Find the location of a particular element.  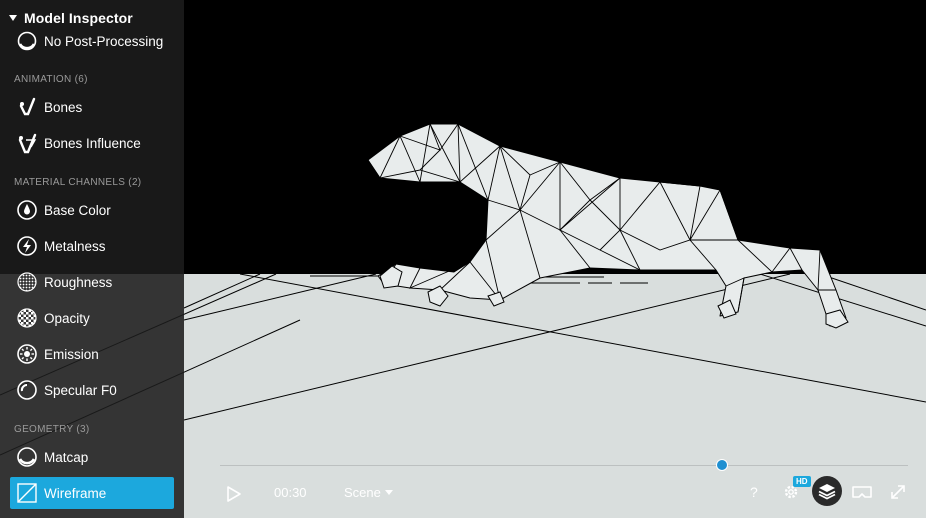

vr-button is located at coordinates (862, 494).